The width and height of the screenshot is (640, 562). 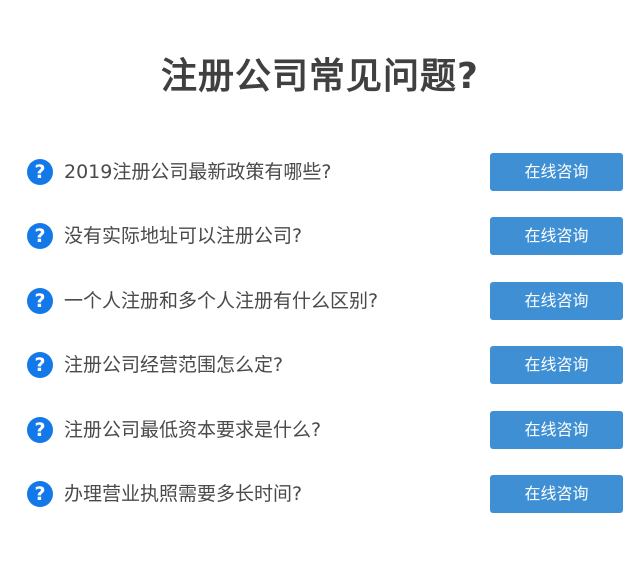 What do you see at coordinates (192, 430) in the screenshot?
I see `faq-question: 注册公司最低资本要求是什么?` at bounding box center [192, 430].